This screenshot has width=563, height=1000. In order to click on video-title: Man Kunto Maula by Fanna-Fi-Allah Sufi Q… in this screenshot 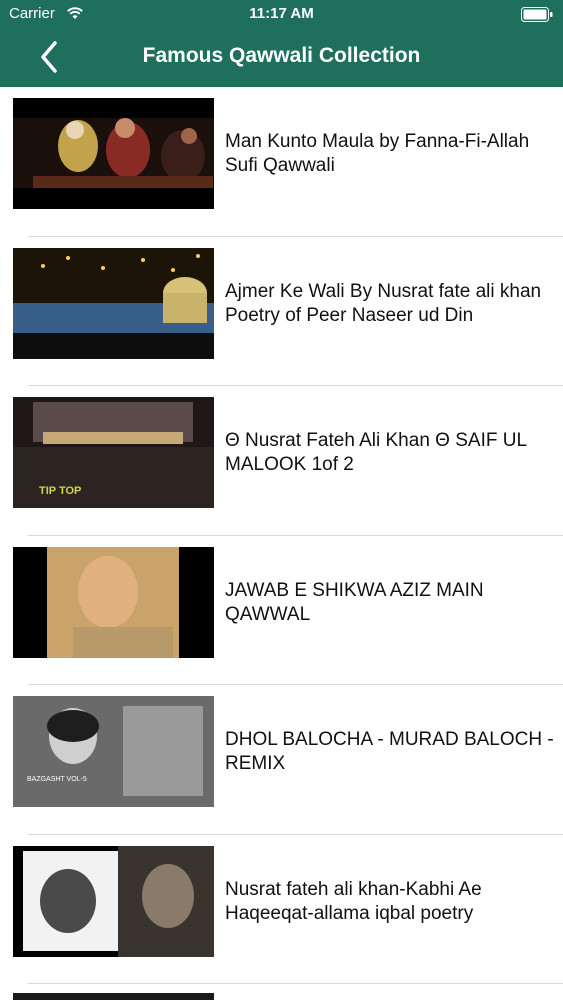, I will do `click(377, 153)`.